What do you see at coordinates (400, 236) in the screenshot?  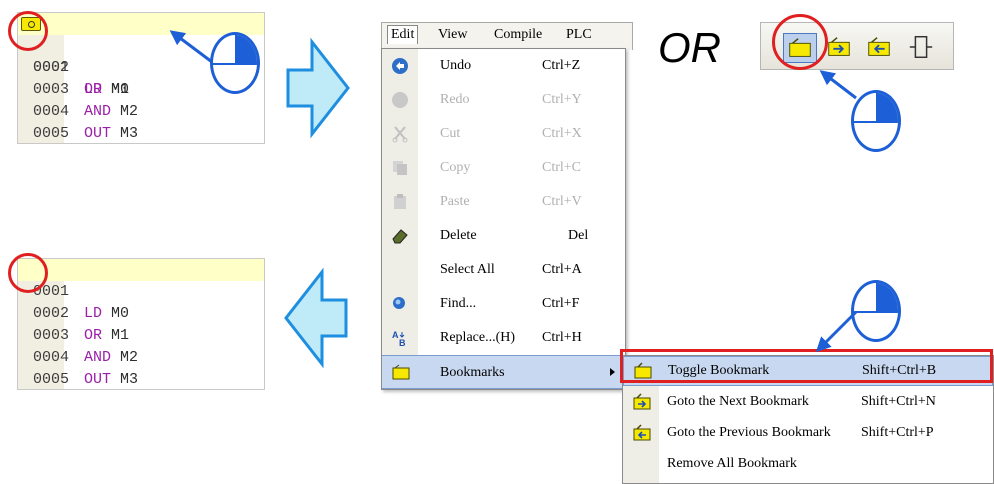 I see `eraser-icon` at bounding box center [400, 236].